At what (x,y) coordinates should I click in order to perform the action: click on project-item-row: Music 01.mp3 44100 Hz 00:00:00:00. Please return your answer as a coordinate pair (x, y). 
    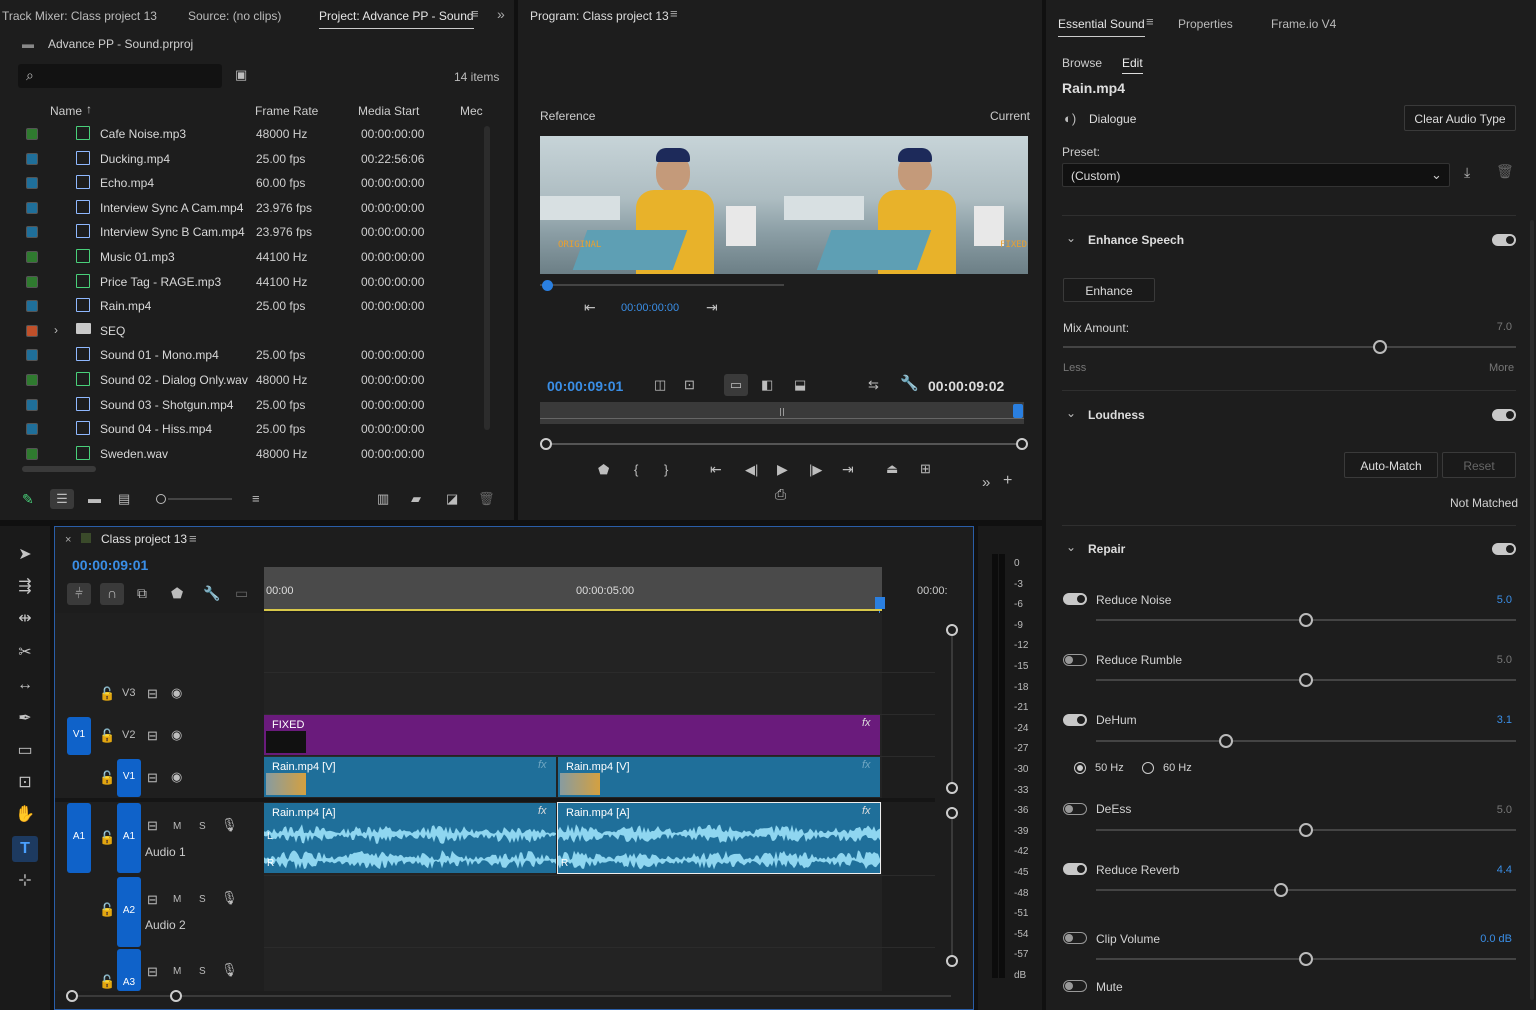
    Looking at the image, I should click on (243, 257).